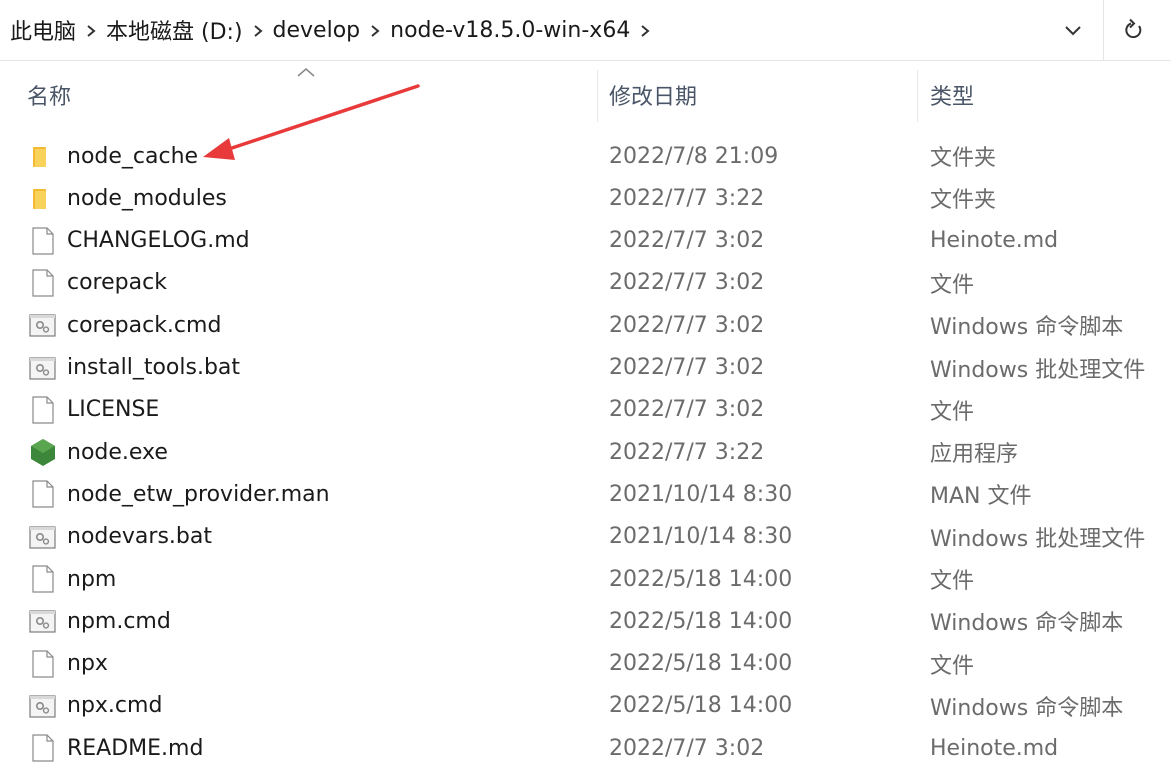 The height and width of the screenshot is (770, 1171). What do you see at coordinates (585, 664) in the screenshot?
I see `file-row: npx 2022/5/18 14:00 文件` at bounding box center [585, 664].